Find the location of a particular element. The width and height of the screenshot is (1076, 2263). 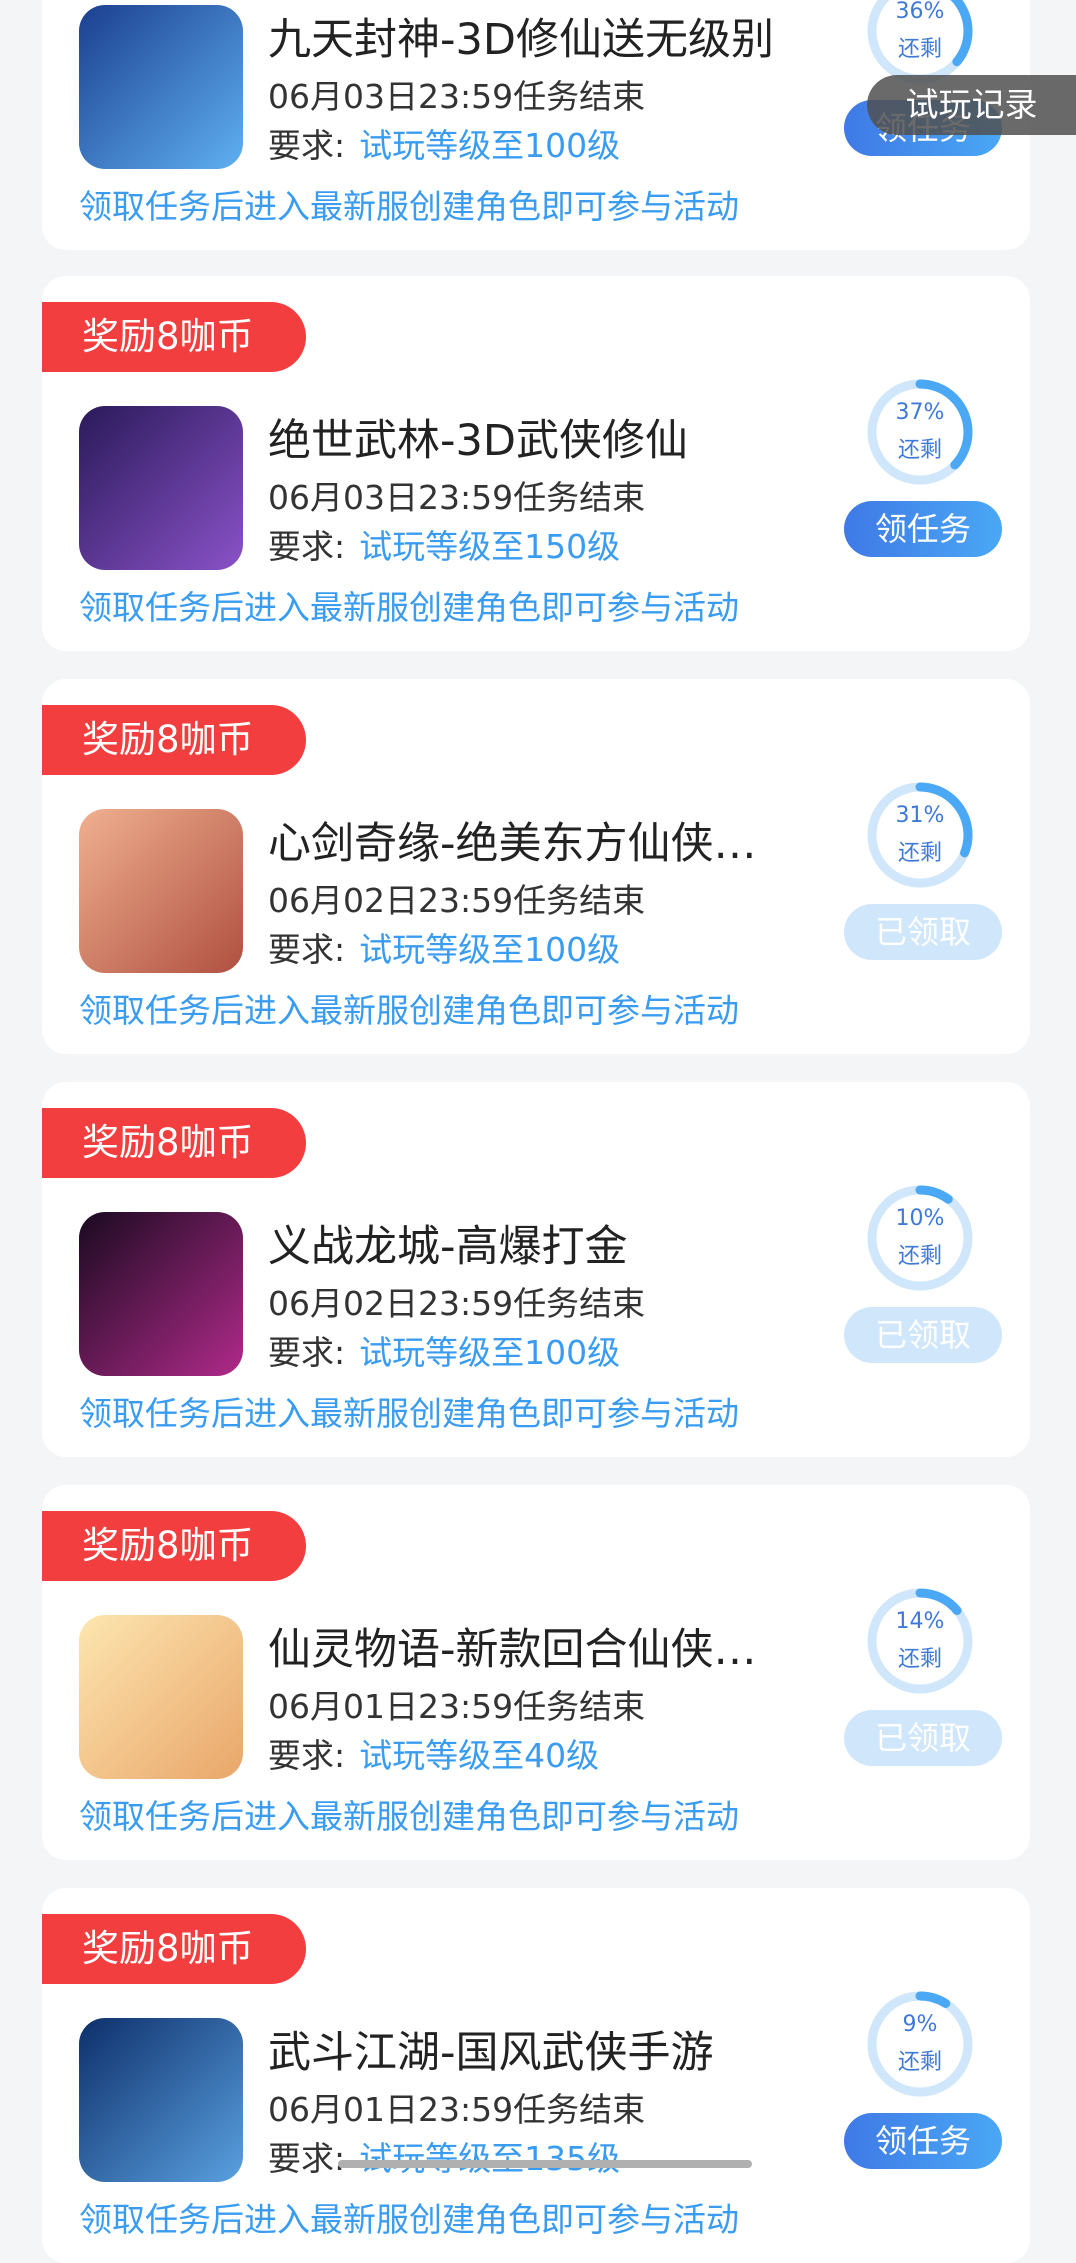

remaining-progress-ring: 10% 还剩 is located at coordinates (920, 1238).